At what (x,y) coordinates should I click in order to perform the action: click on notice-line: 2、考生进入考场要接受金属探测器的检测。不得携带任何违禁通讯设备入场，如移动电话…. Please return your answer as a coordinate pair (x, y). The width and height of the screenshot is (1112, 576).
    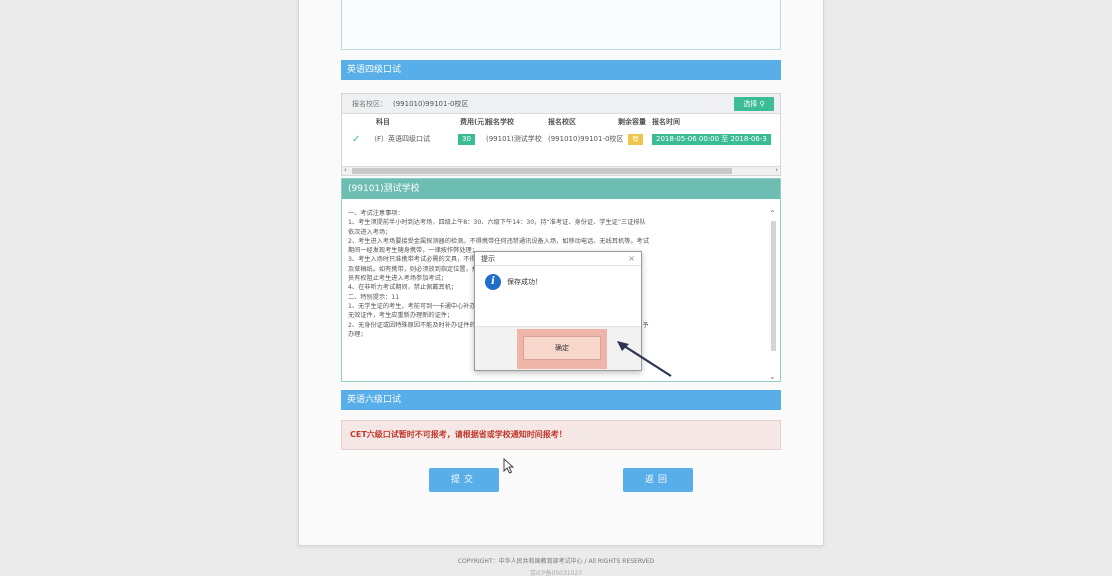
    Looking at the image, I should click on (498, 241).